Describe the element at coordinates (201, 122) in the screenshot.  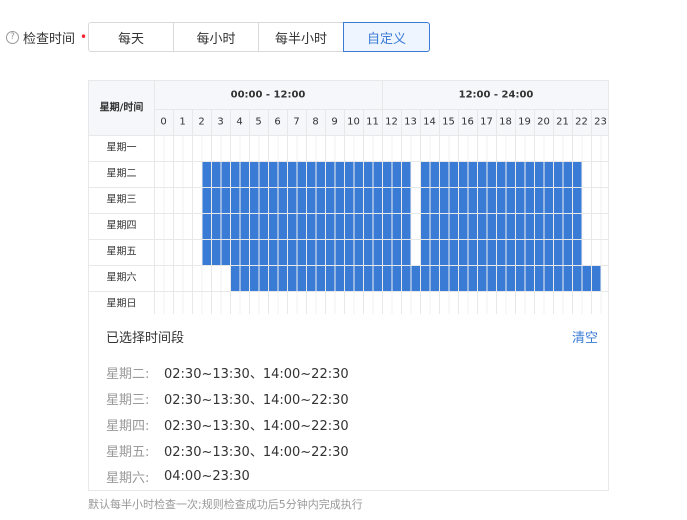
I see `hour-label: 2` at that location.